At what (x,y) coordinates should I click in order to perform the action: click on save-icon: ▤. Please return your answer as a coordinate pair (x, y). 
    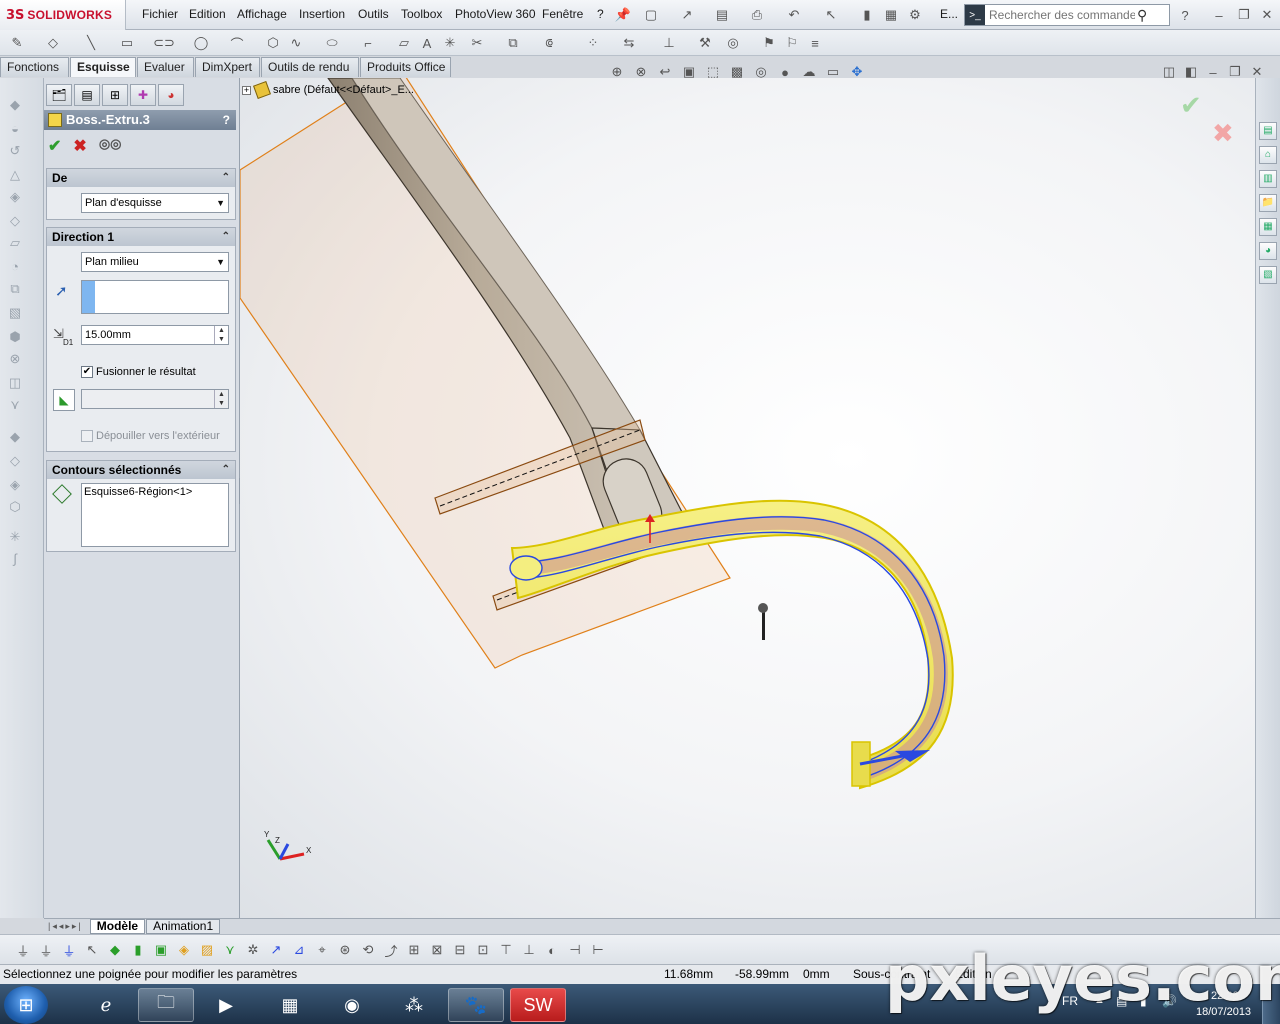
    Looking at the image, I should click on (722, 15).